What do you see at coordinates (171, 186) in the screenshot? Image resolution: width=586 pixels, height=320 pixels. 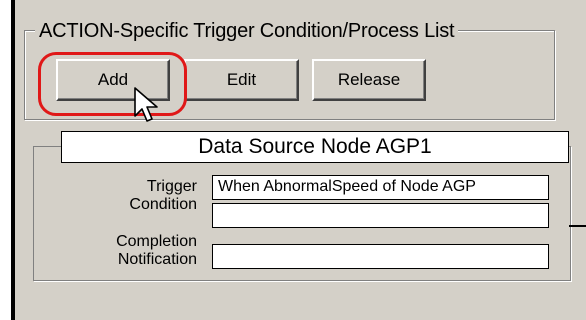 I see `trigger-label-line1: Trigger` at bounding box center [171, 186].